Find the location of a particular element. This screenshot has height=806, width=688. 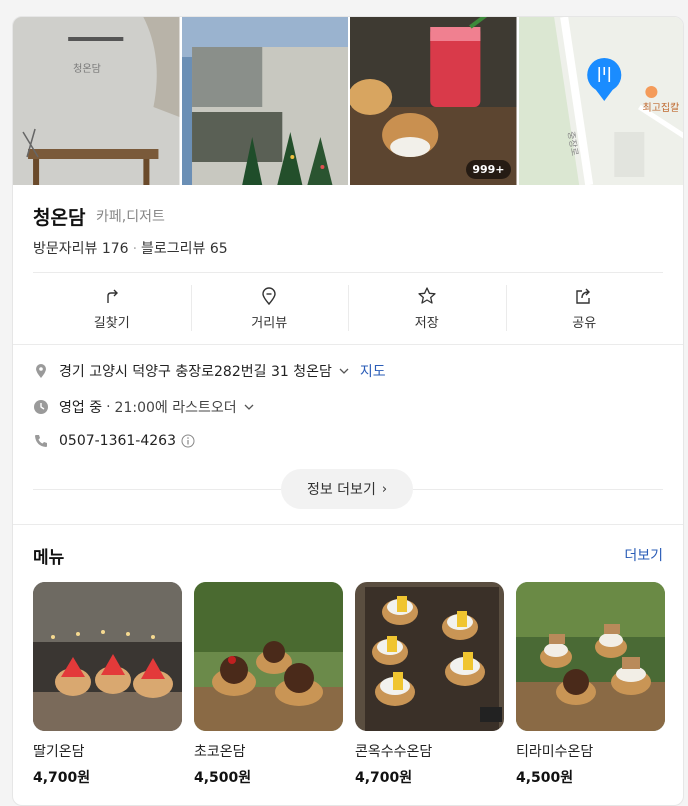

section-divider is located at coordinates (348, 524).